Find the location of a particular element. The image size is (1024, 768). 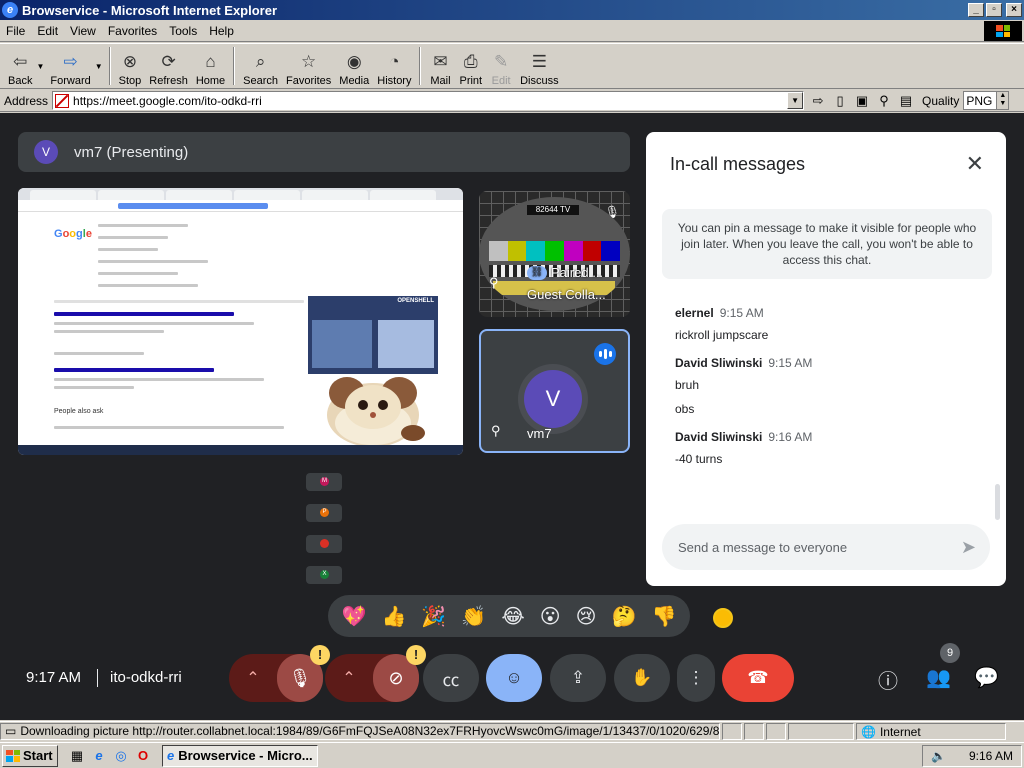

reaction-thumbs-up: 👍 is located at coordinates (393, 616).